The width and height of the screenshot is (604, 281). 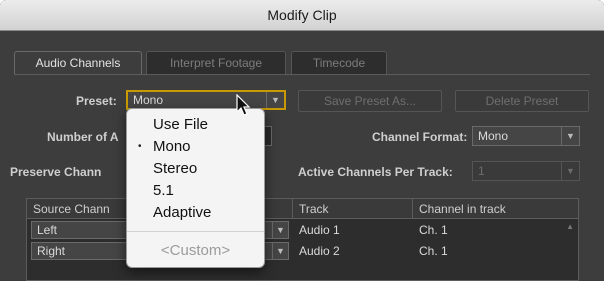 What do you see at coordinates (319, 251) in the screenshot?
I see `track-cell: Audio 2` at bounding box center [319, 251].